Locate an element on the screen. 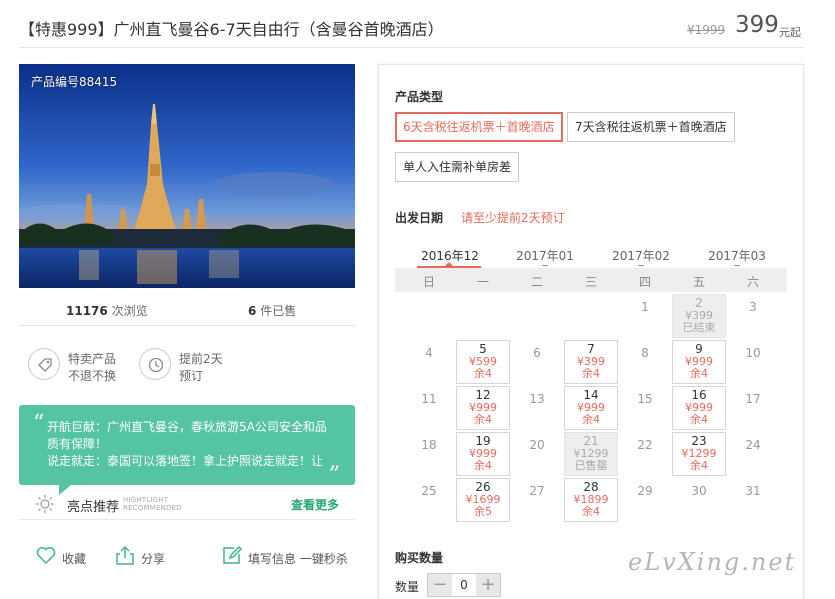 This screenshot has width=835, height=599. fill-info-label: 填写信息 一键秒杀 is located at coordinates (298, 559).